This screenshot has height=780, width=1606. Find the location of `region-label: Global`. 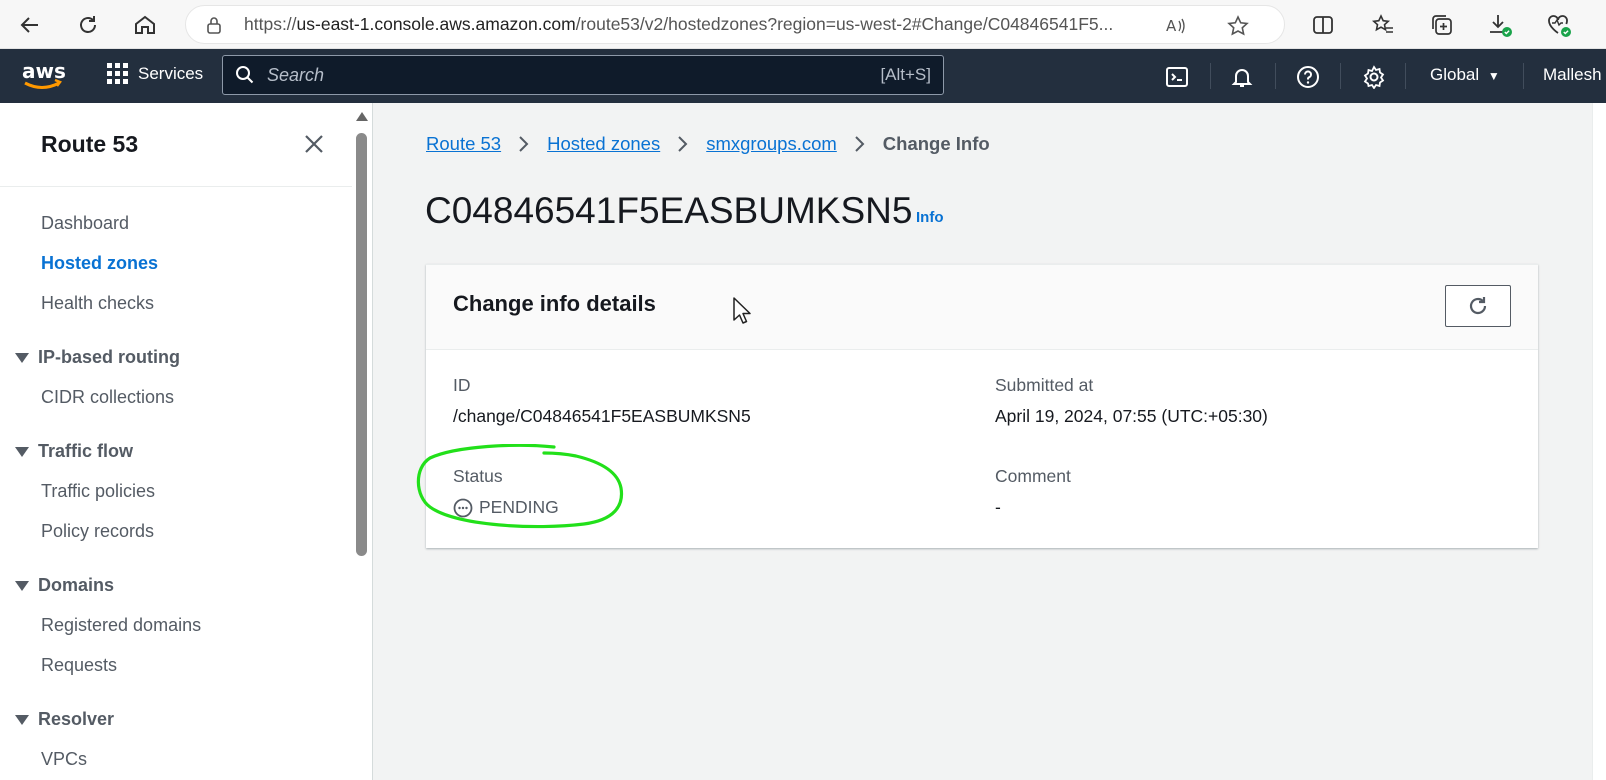

region-label: Global is located at coordinates (1455, 74).